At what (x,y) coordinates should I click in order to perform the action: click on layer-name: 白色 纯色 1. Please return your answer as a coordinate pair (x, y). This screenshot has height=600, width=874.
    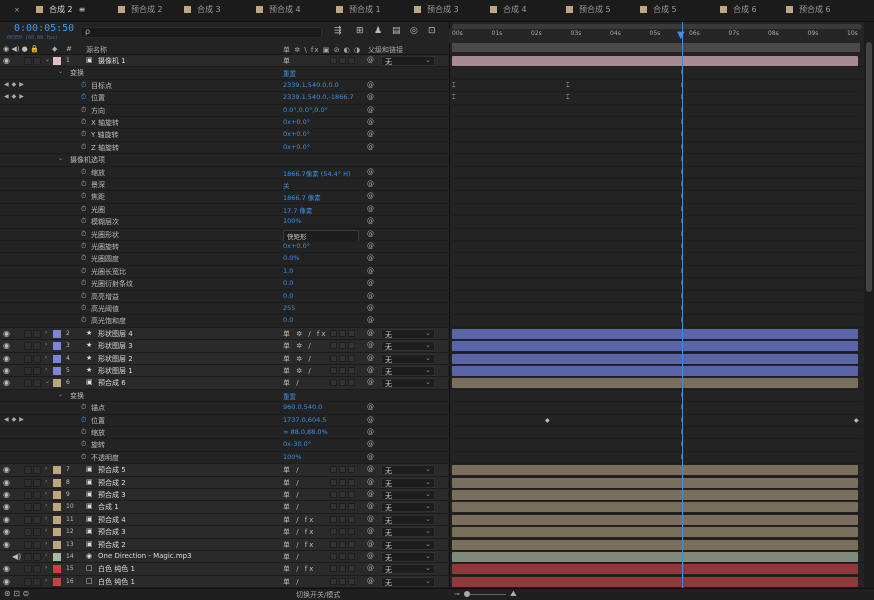
    Looking at the image, I should click on (116, 569).